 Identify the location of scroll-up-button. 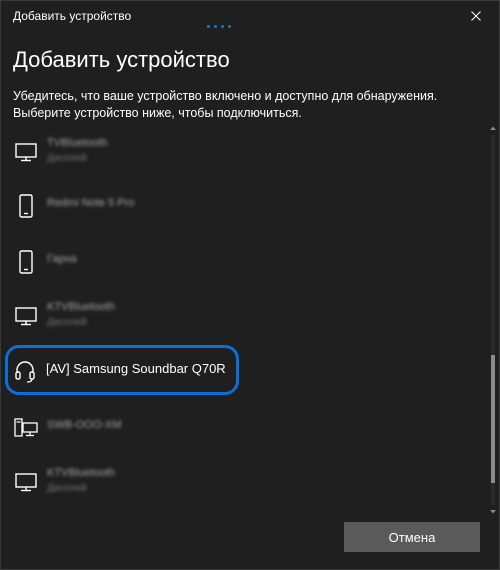
(493, 128).